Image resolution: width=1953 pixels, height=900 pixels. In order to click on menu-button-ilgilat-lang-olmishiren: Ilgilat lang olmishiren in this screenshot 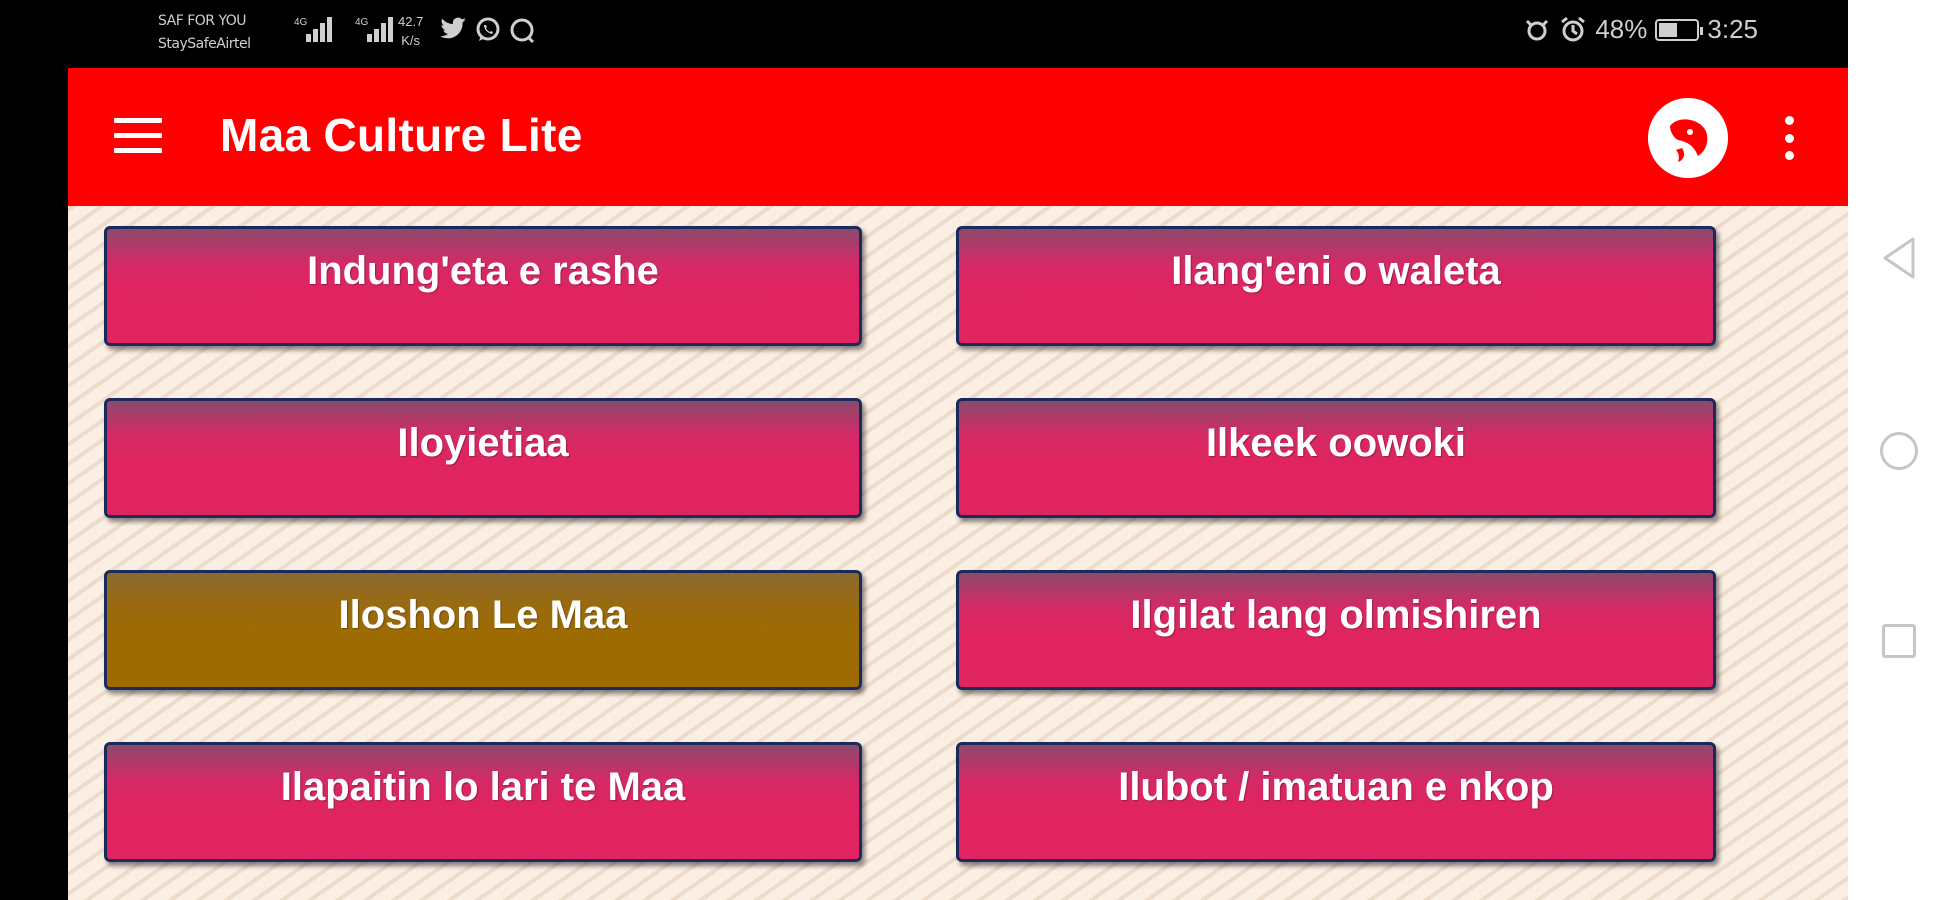, I will do `click(1336, 630)`.